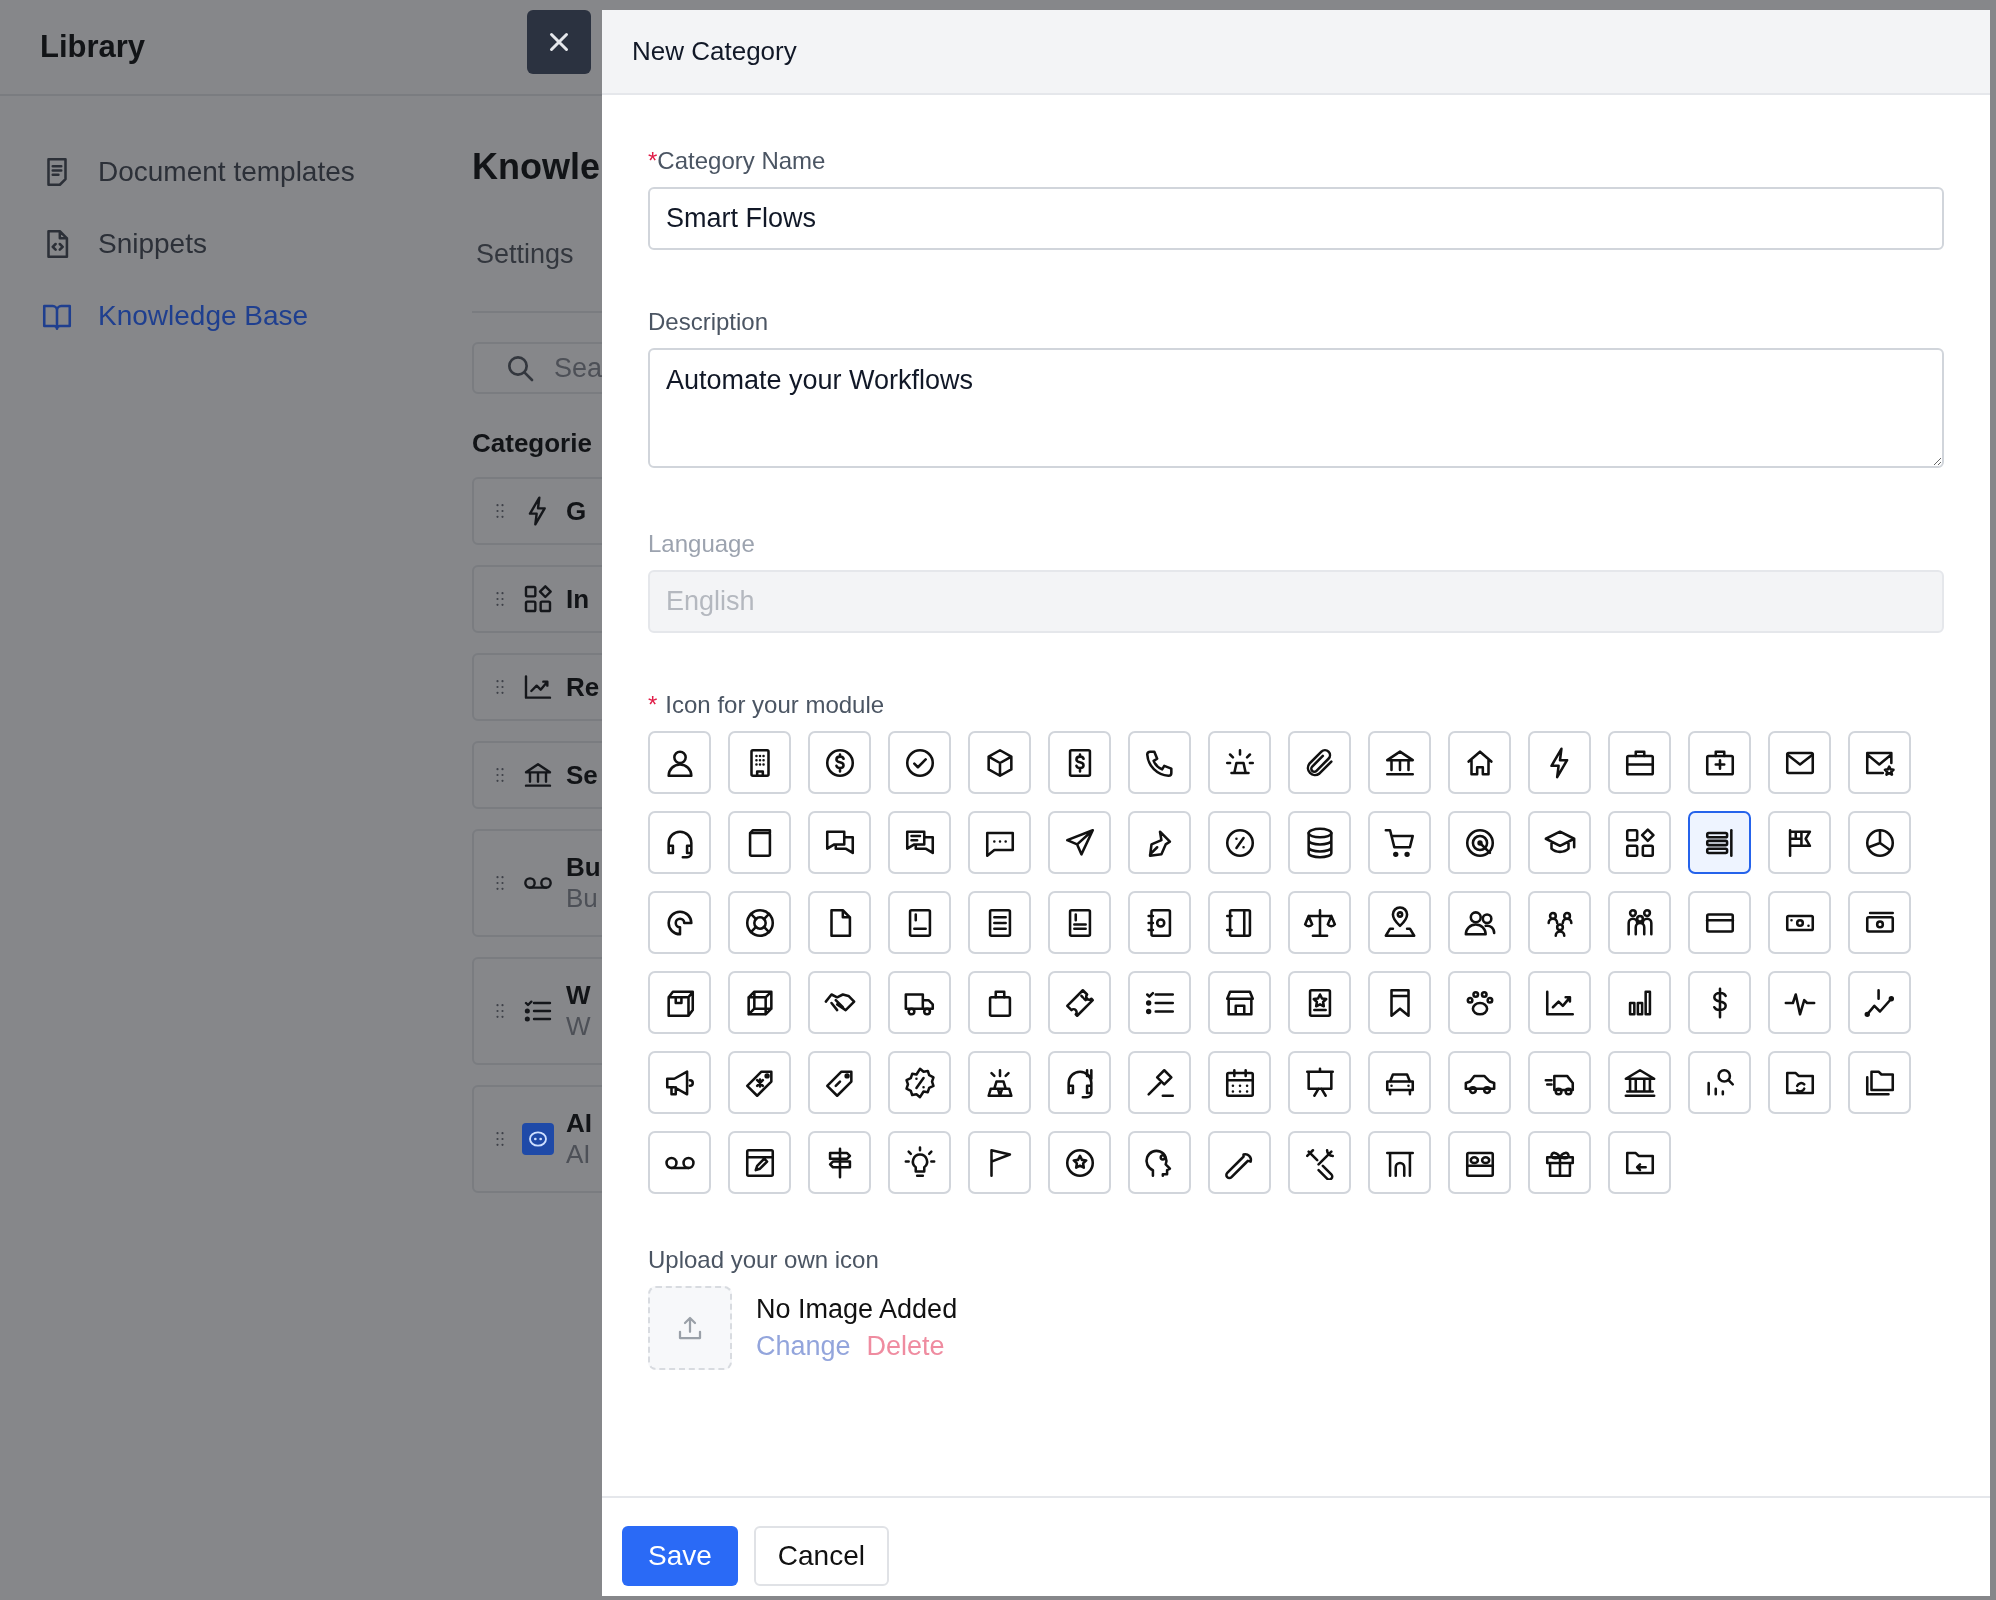  Describe the element at coordinates (256, 172) in the screenshot. I see `sidebar-item: Document templates` at that location.